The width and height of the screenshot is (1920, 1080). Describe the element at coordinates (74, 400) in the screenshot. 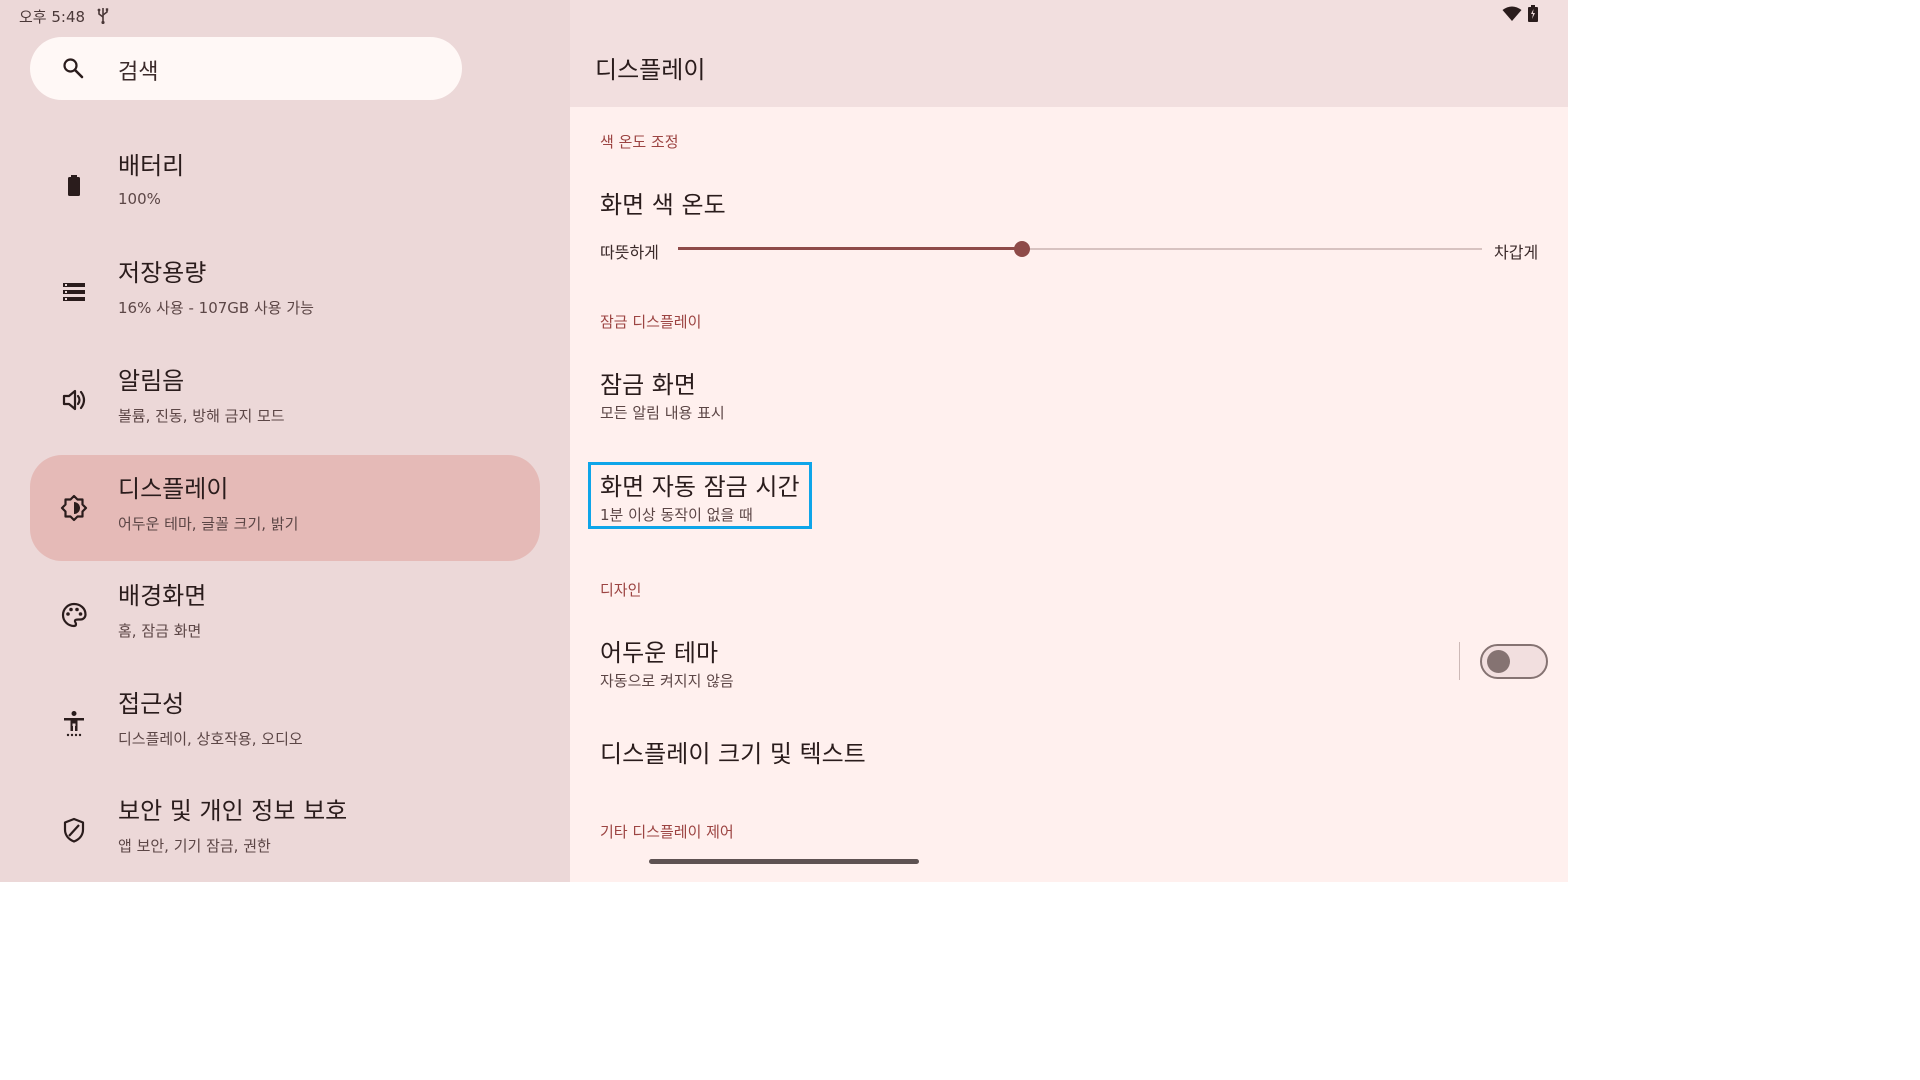

I see `volume-icon` at that location.